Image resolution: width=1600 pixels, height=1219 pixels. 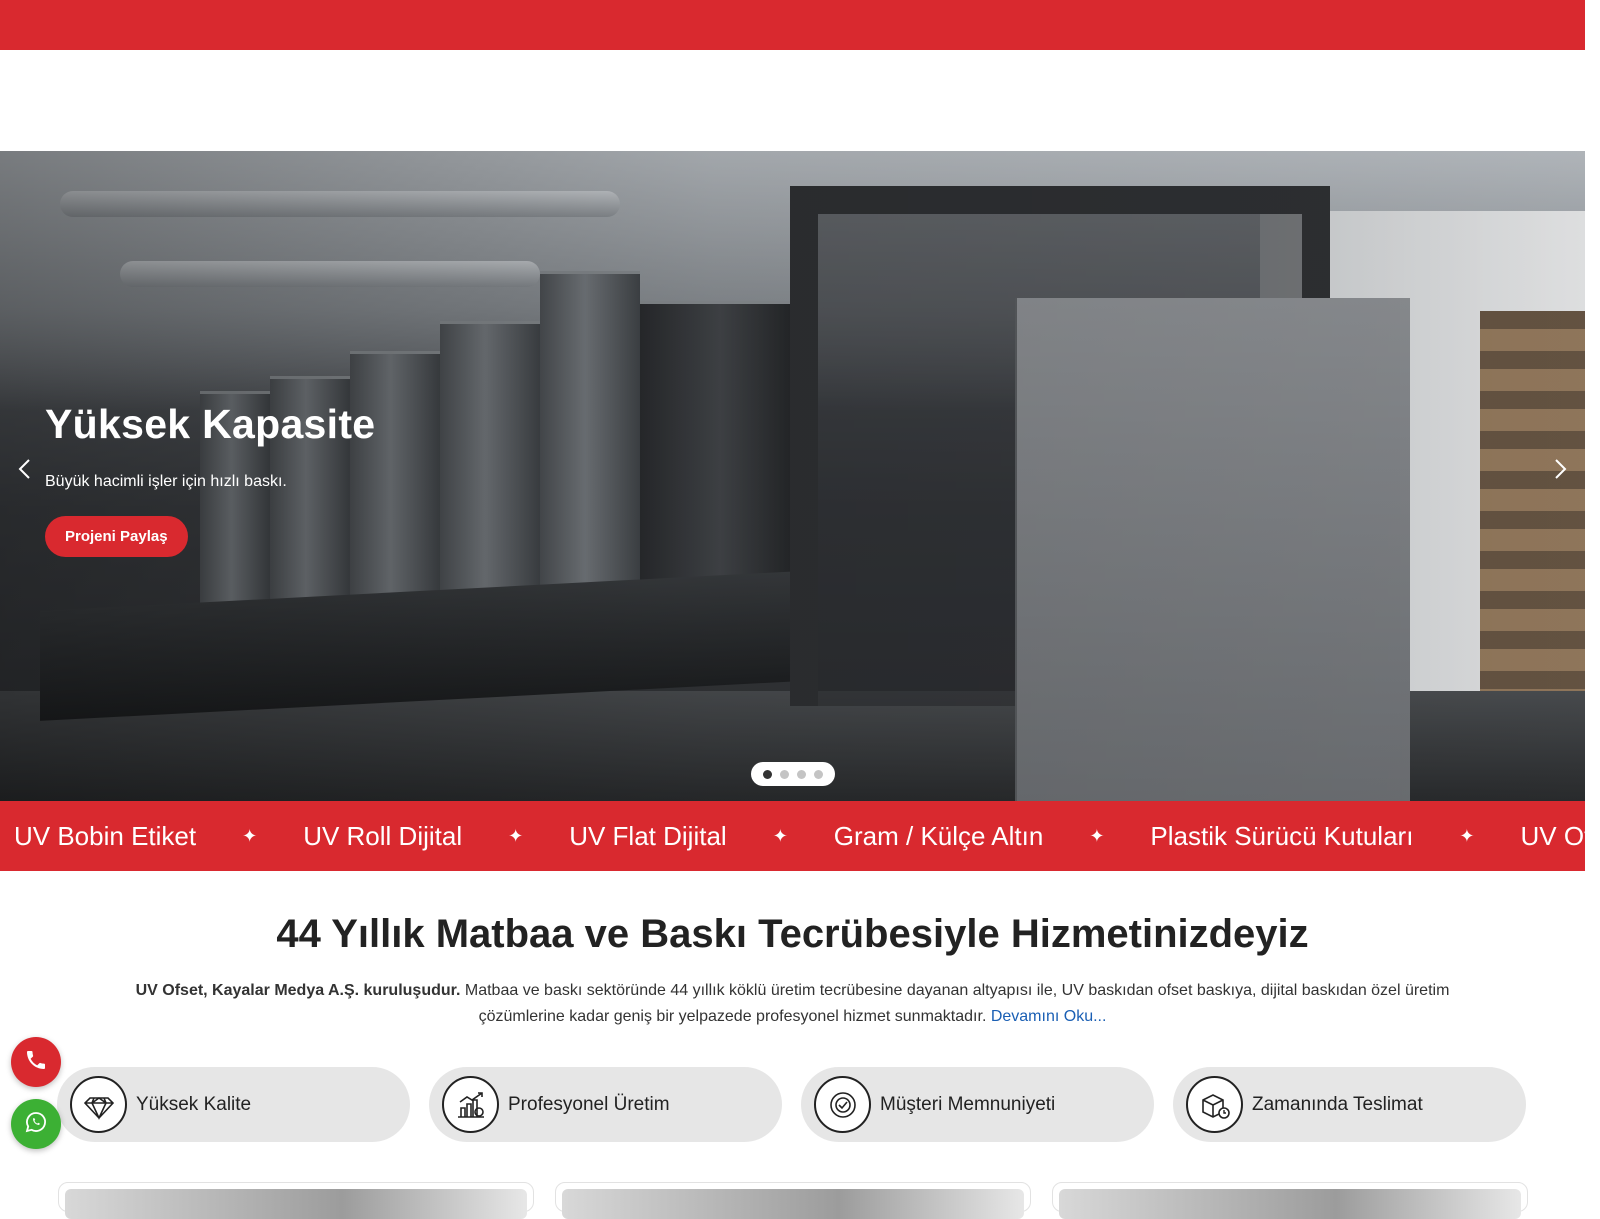 What do you see at coordinates (166, 481) in the screenshot?
I see `hero-subtitle: Büyük hacimli işler için hızlı baskı.` at bounding box center [166, 481].